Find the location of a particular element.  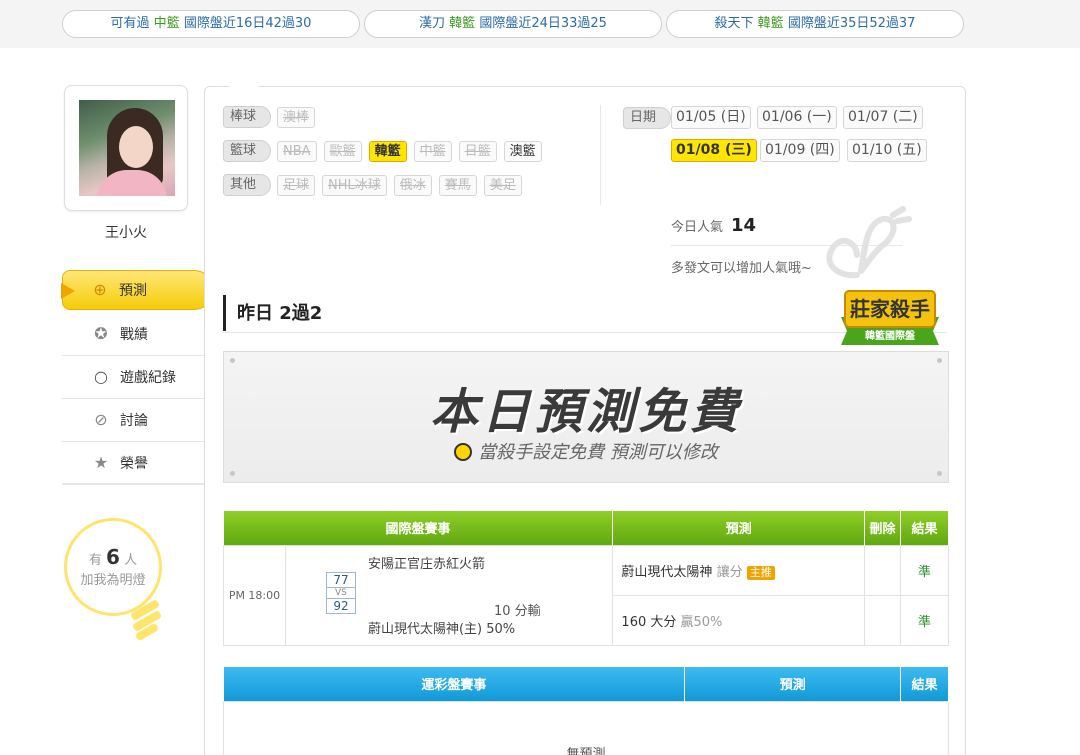

filter-row-other: 其他 足球 NHL冰球 俄冰 賽馬 美足 is located at coordinates (376, 185).